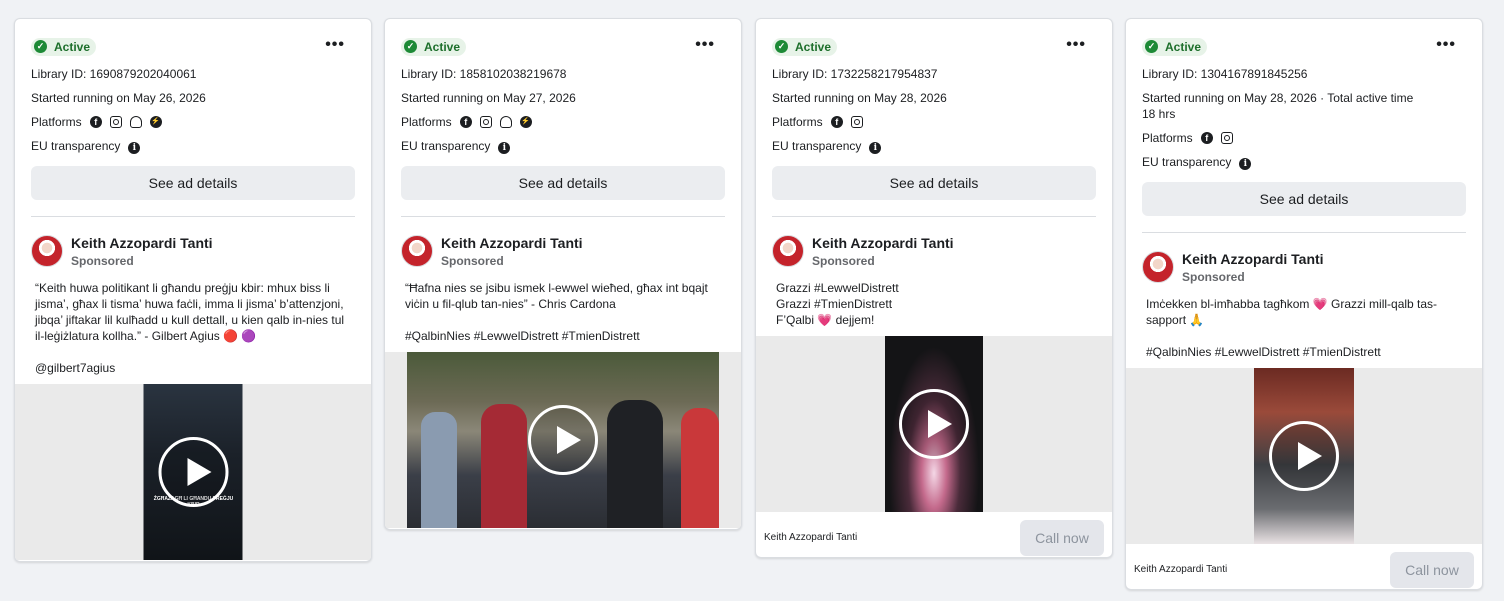 The width and height of the screenshot is (1504, 601). What do you see at coordinates (75, 367) in the screenshot?
I see `body-line: @gilbert7agius` at bounding box center [75, 367].